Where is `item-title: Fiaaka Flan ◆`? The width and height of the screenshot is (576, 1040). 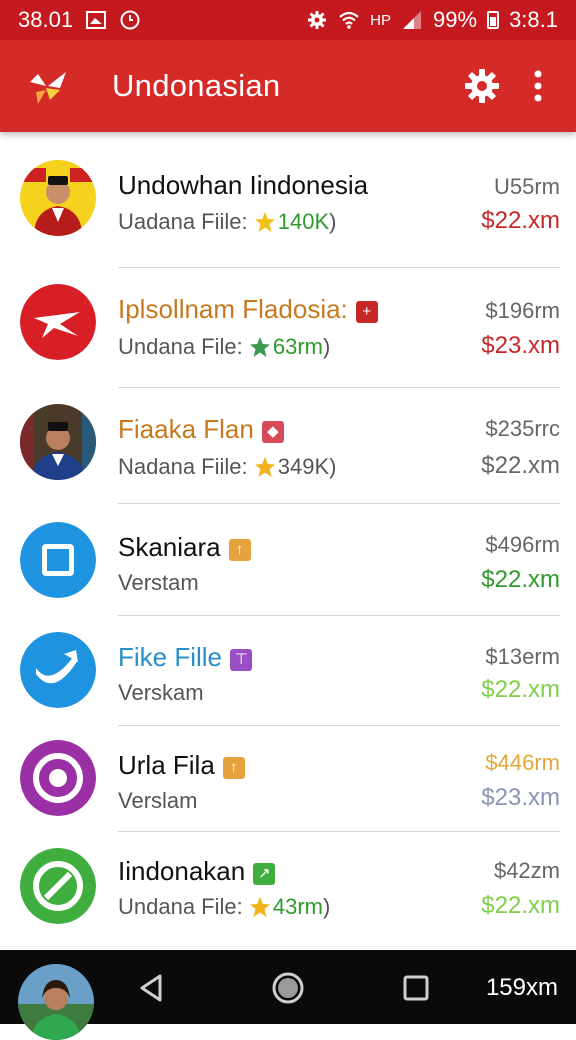
item-title: Fiaaka Flan ◆ is located at coordinates (201, 429).